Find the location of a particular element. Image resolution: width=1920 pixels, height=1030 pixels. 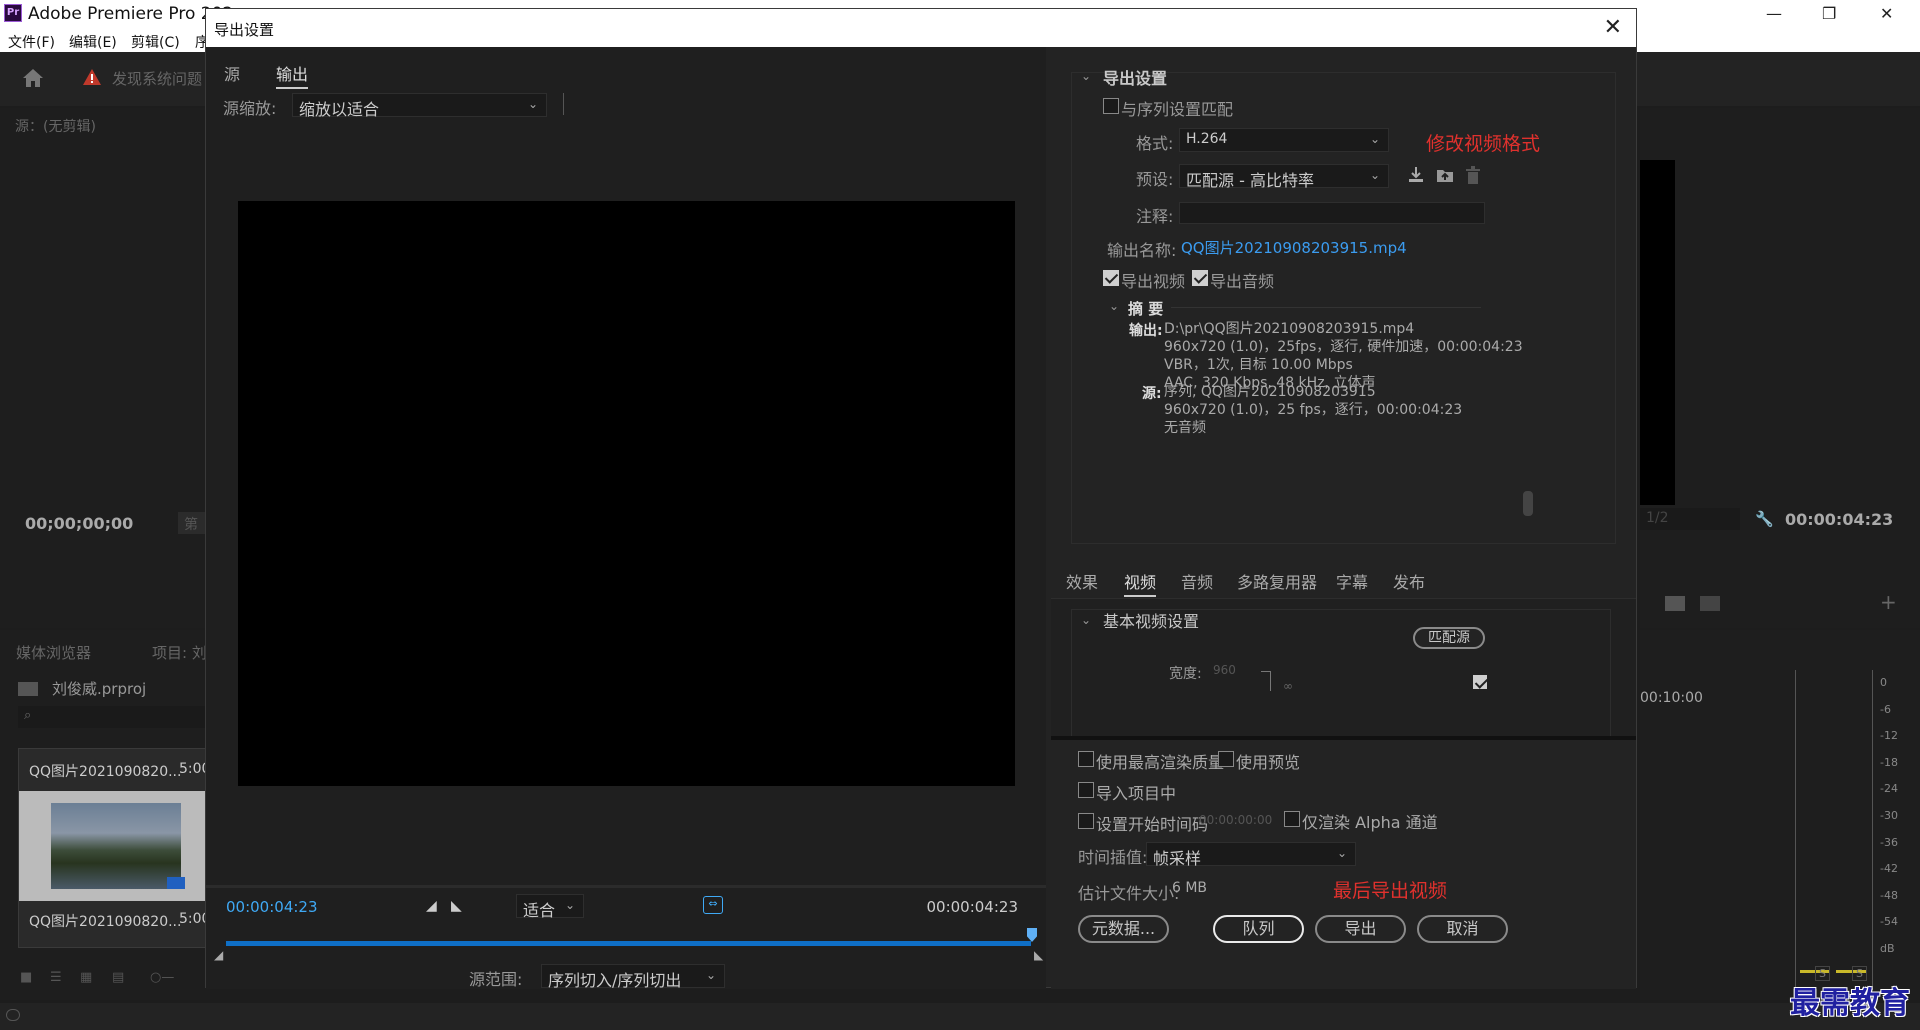

meter-scale: 0 -6 -12 -18 -24 -30 -36 -42 -48 -54 dB is located at coordinates (1889, 816).